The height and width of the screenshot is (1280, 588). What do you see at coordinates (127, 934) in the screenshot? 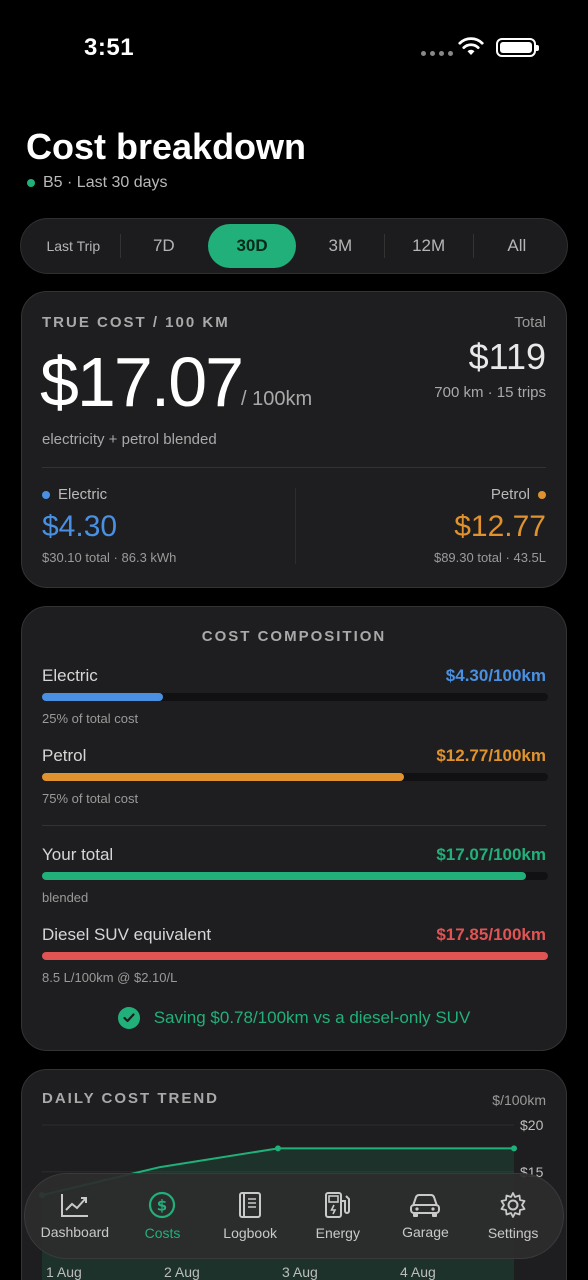
I see `composition-row-name: Diesel SUV equivalent` at bounding box center [127, 934].